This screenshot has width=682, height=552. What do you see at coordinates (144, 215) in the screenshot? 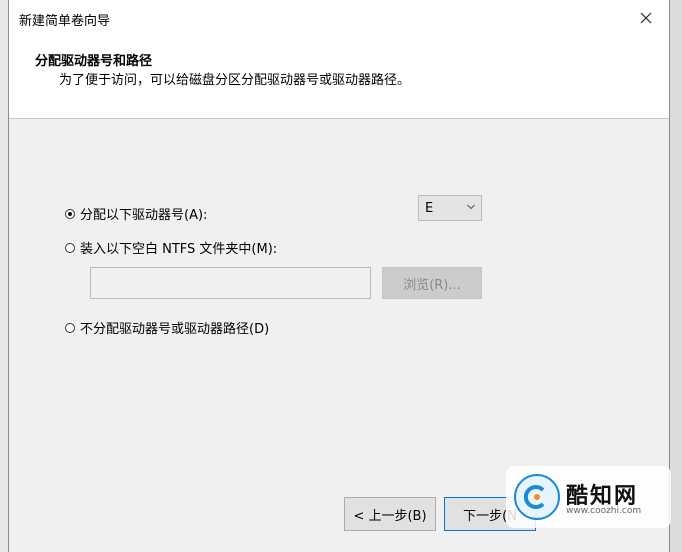
I see `radio-label-assign-letter: 分配以下驱动器号(A):` at bounding box center [144, 215].